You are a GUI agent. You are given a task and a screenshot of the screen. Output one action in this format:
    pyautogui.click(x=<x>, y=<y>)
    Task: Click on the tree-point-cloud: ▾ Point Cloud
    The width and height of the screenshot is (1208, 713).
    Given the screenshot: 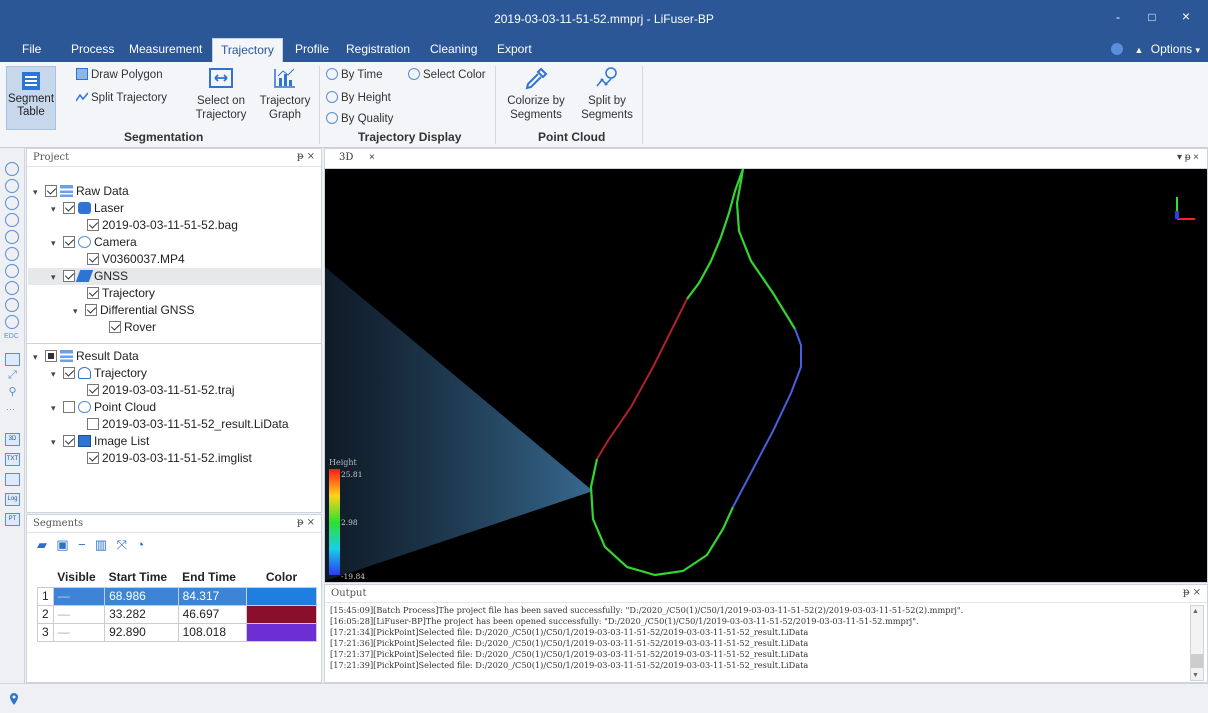 What is the action you would take?
    pyautogui.click(x=103, y=407)
    